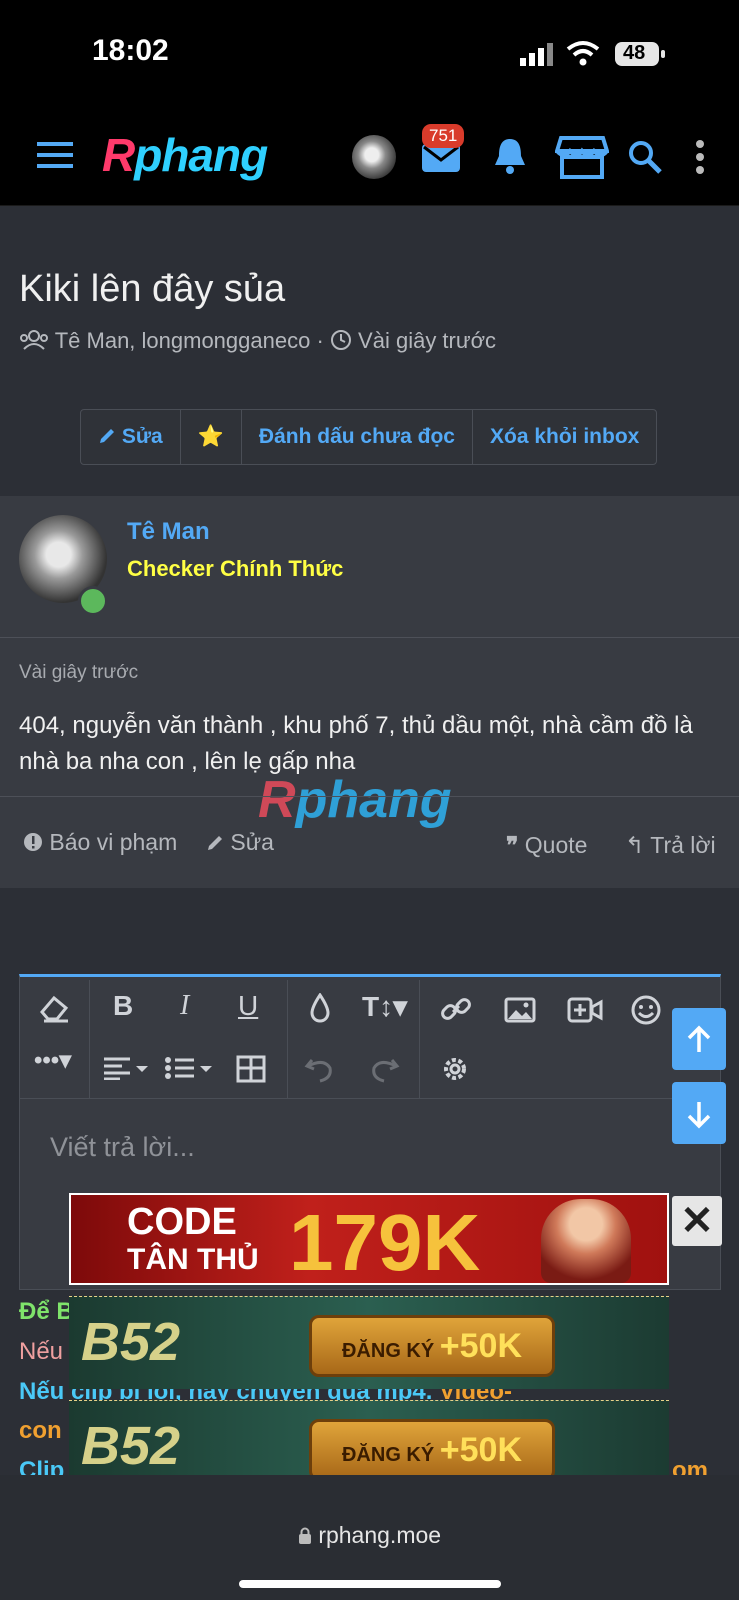 This screenshot has width=739, height=1600. What do you see at coordinates (168, 532) in the screenshot?
I see `post-author-name: Tê Man` at bounding box center [168, 532].